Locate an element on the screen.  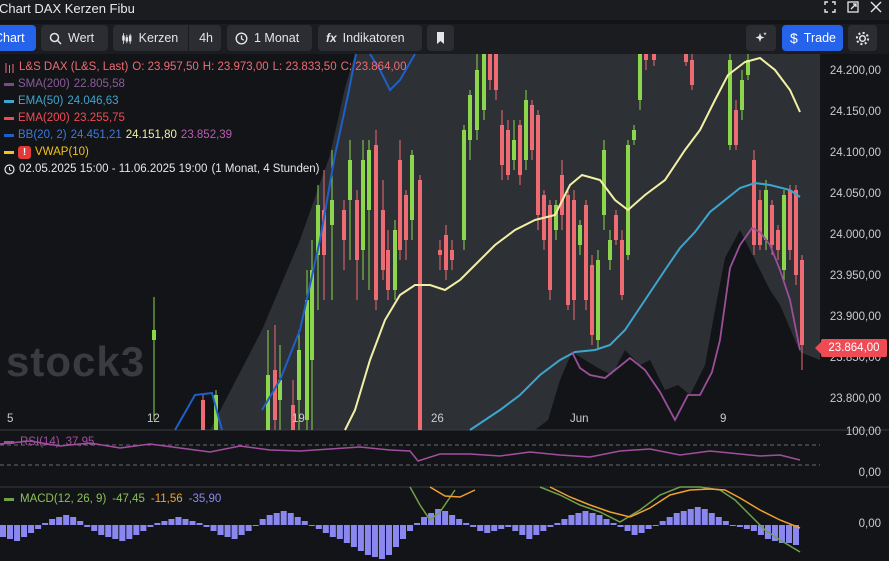
last-price-badge: 23.864,00 is located at coordinates (851, 348).